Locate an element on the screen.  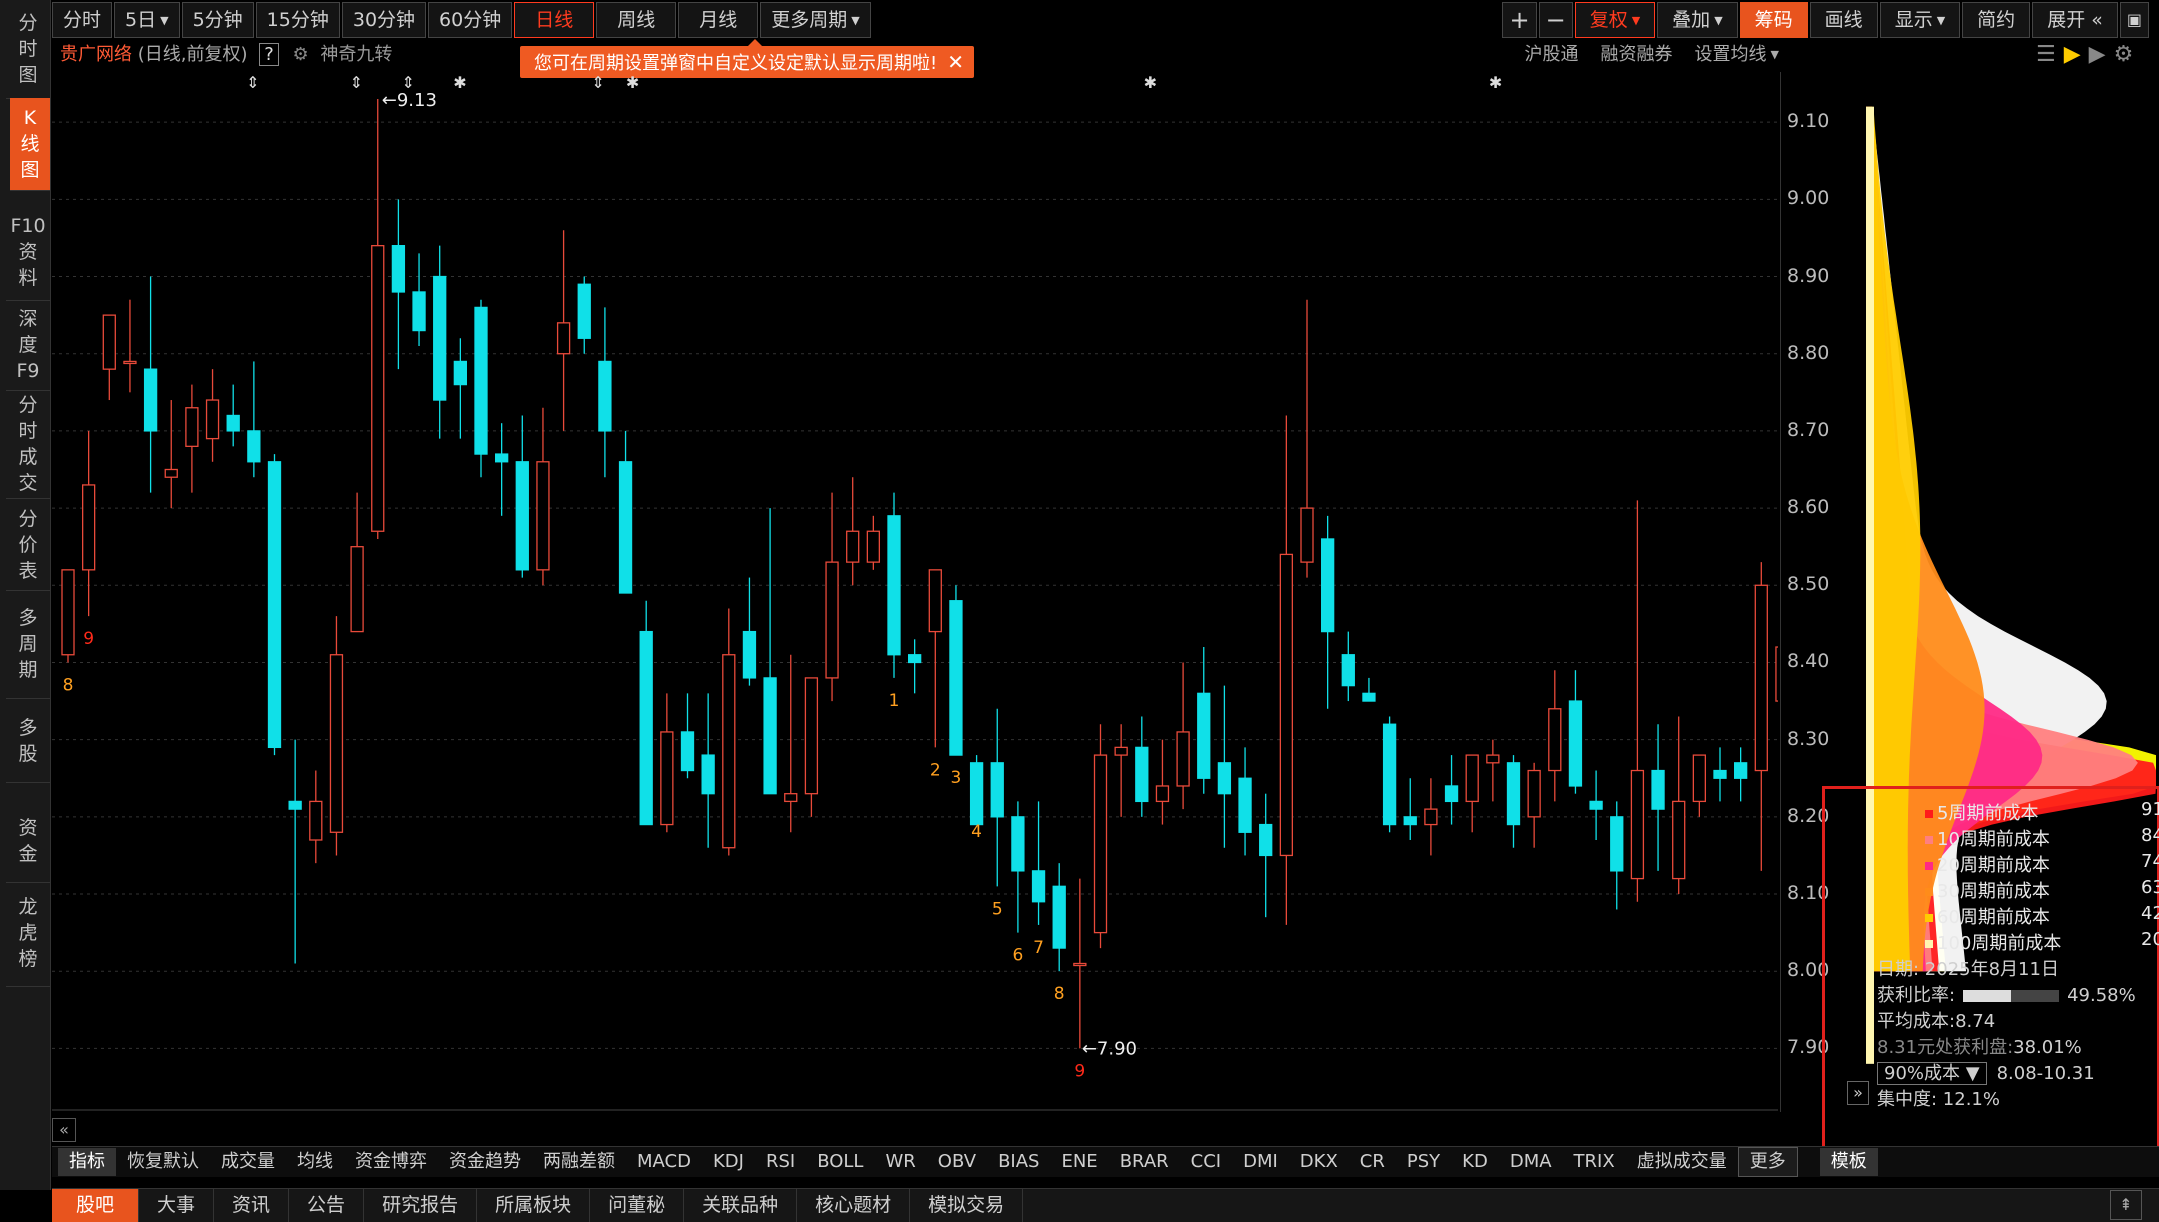
sidebar-item-9: 龙虎榜 is located at coordinates (28, 933).